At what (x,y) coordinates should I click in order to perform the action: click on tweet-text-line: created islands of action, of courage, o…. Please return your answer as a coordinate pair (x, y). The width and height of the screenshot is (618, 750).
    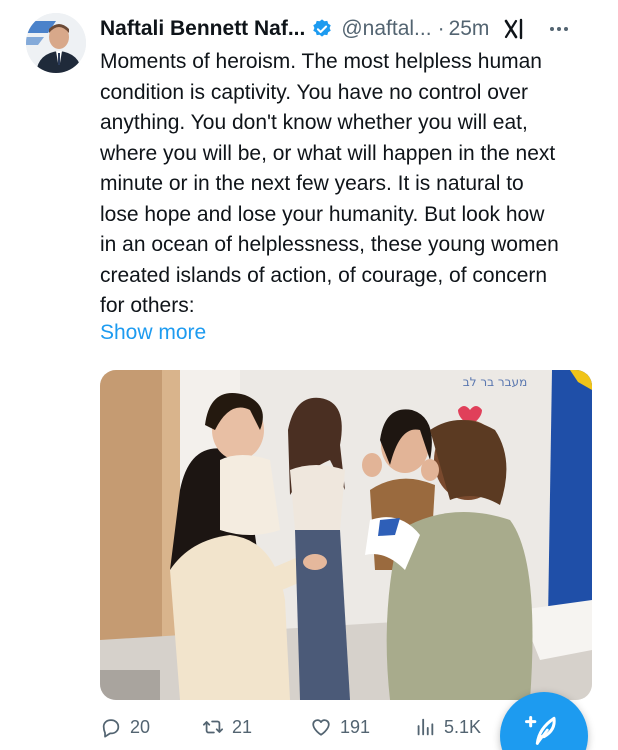
    Looking at the image, I should click on (324, 275).